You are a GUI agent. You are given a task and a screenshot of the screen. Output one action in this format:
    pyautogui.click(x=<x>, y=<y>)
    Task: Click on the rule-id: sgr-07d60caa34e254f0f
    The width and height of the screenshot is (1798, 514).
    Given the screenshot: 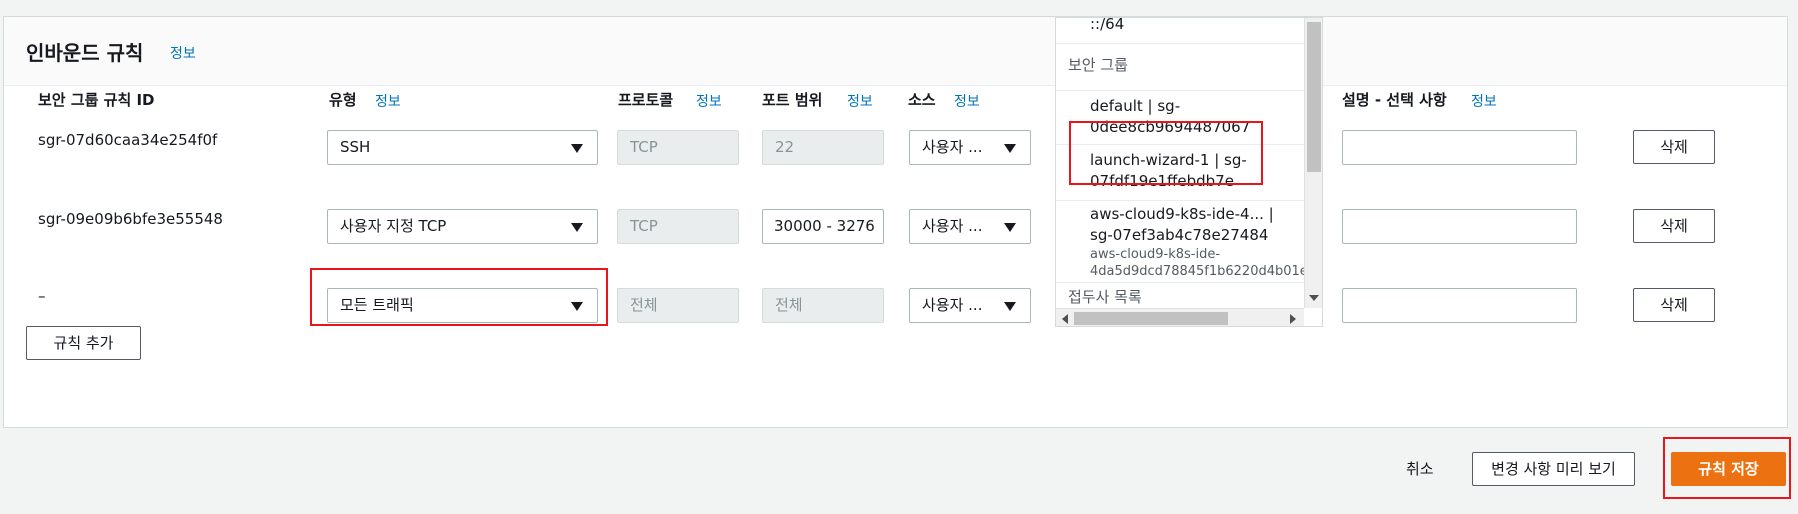 What is the action you would take?
    pyautogui.click(x=128, y=140)
    